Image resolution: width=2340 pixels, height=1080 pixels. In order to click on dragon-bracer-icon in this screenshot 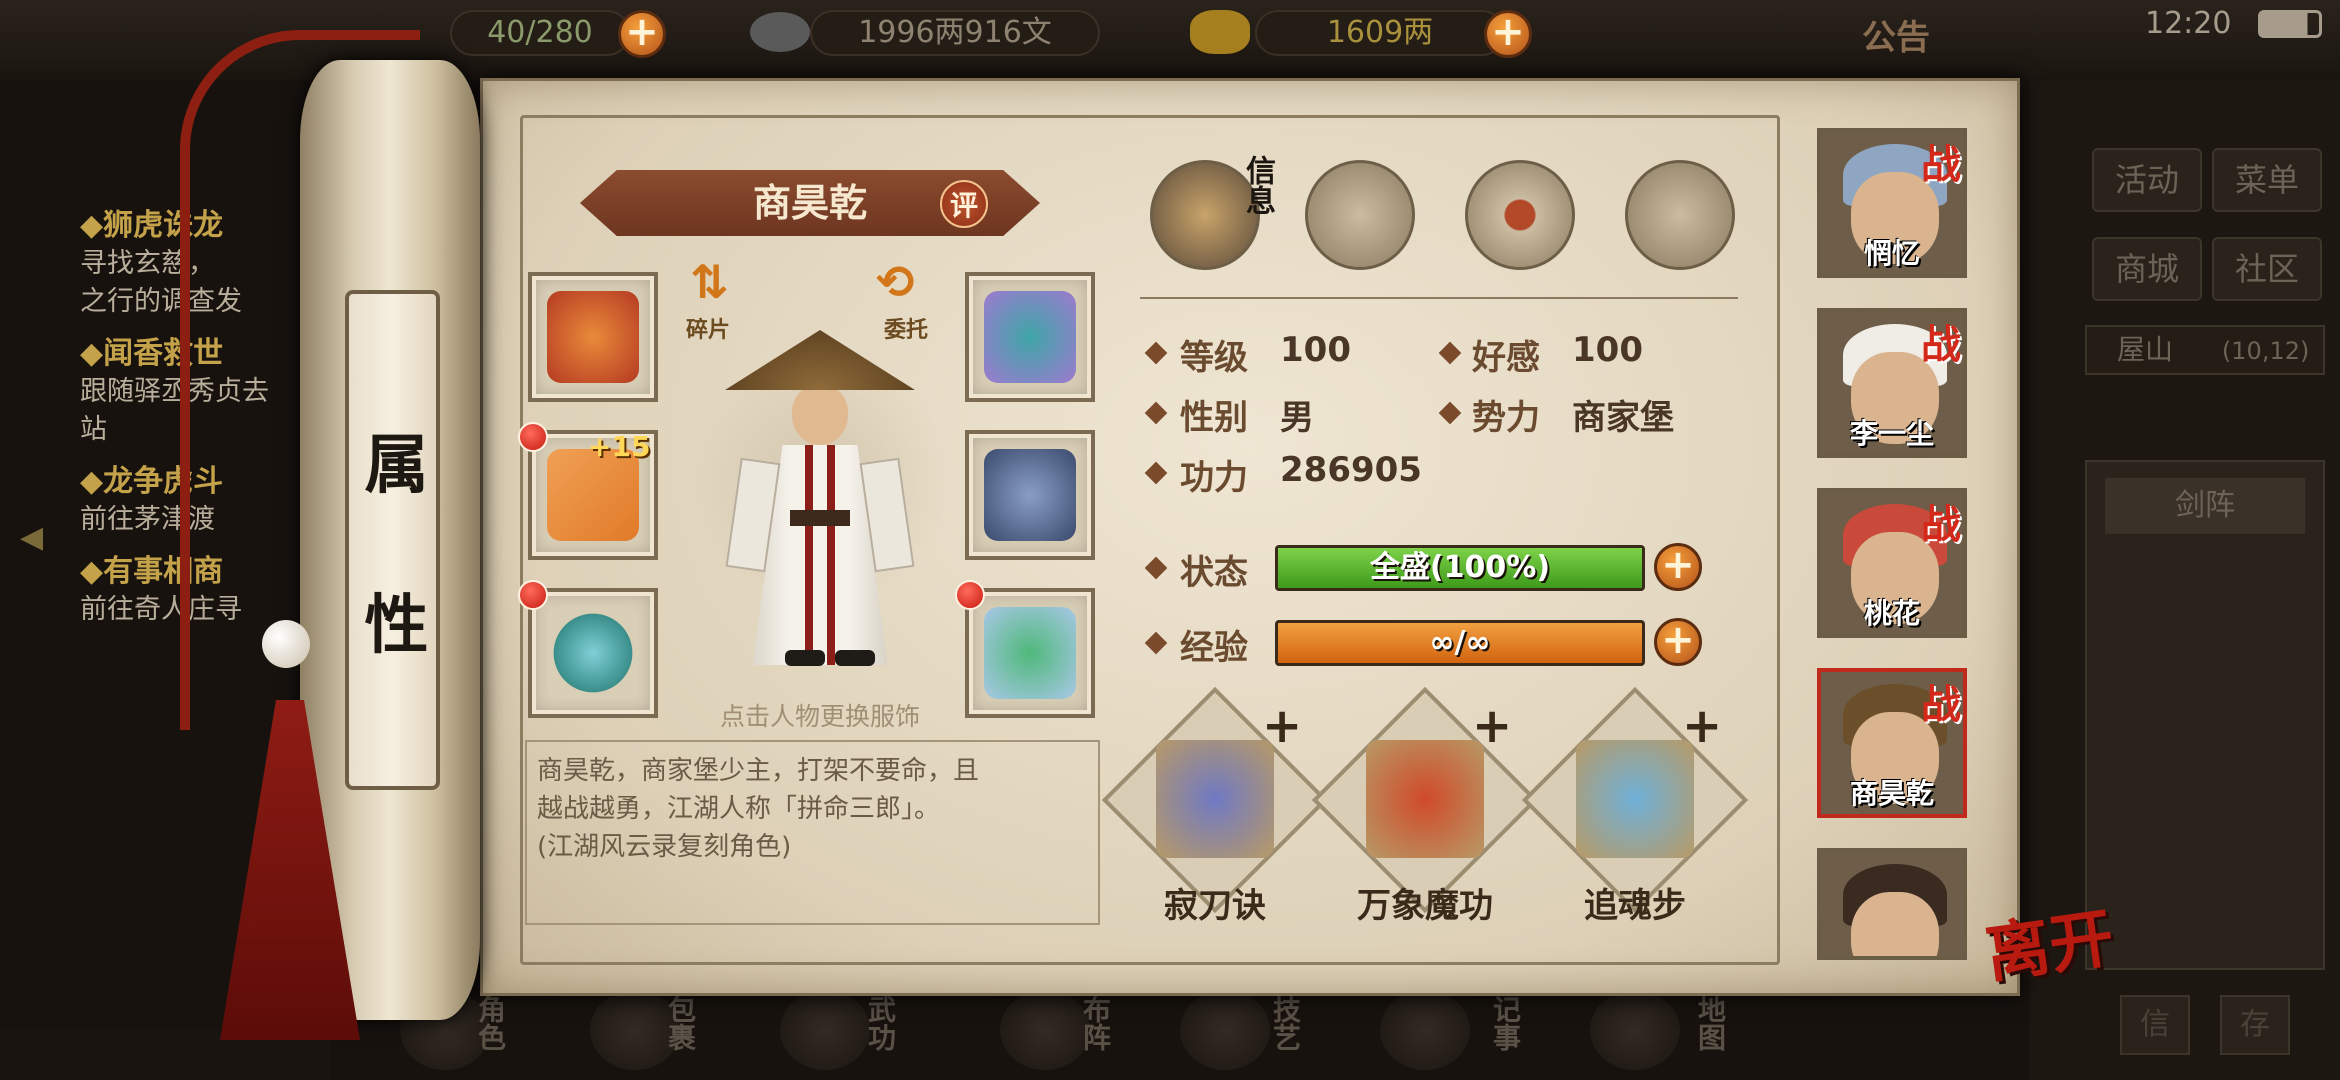, I will do `click(593, 337)`.